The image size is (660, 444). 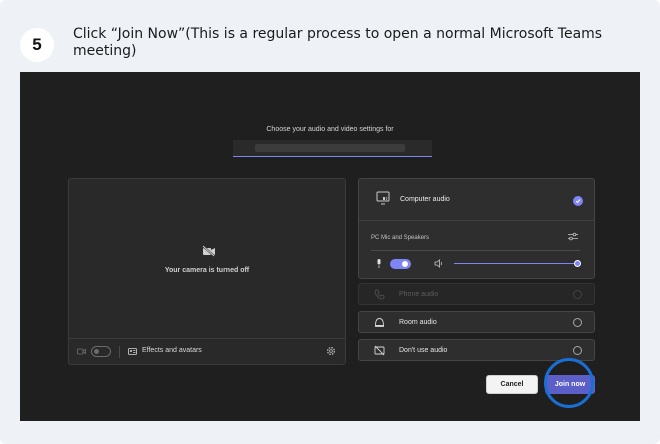 What do you see at coordinates (379, 350) in the screenshot?
I see `no-audio-icon` at bounding box center [379, 350].